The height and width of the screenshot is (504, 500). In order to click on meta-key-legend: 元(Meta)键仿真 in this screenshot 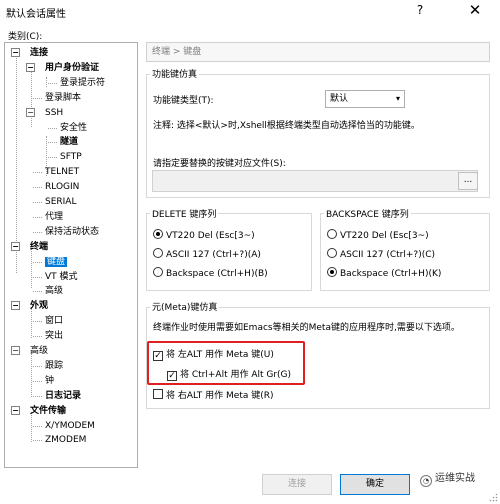, I will do `click(185, 306)`.